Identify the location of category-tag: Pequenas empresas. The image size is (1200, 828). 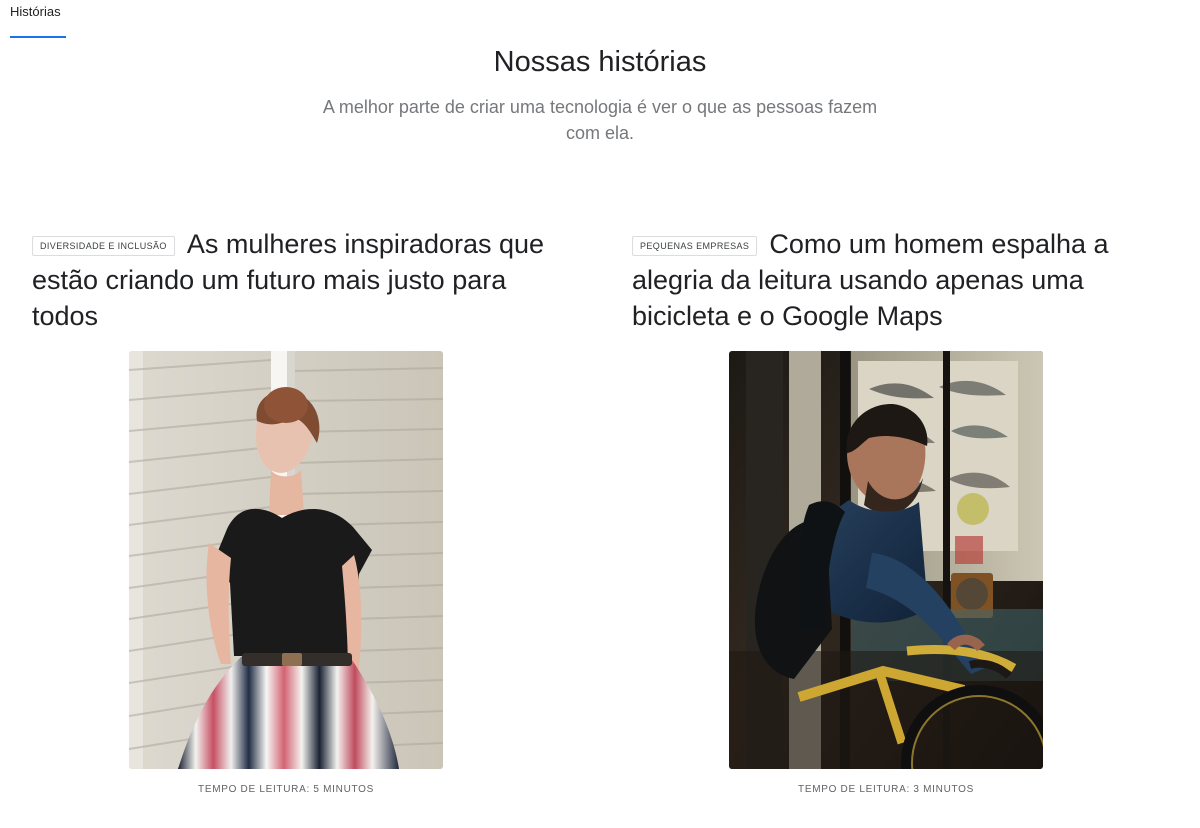
(695, 246).